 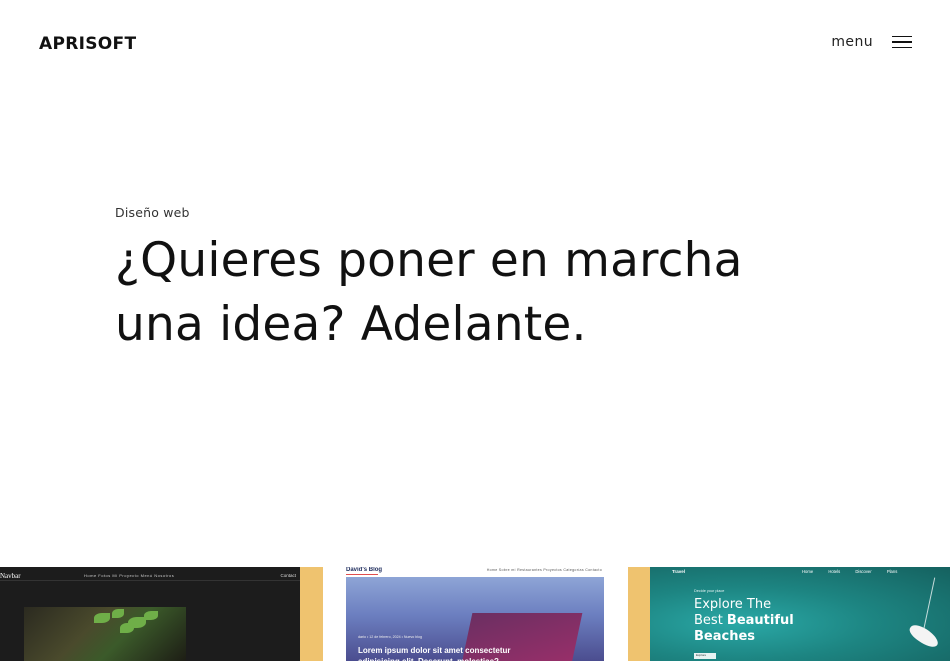 What do you see at coordinates (709, 591) in the screenshot?
I see `travel-kicker: Decide your place` at bounding box center [709, 591].